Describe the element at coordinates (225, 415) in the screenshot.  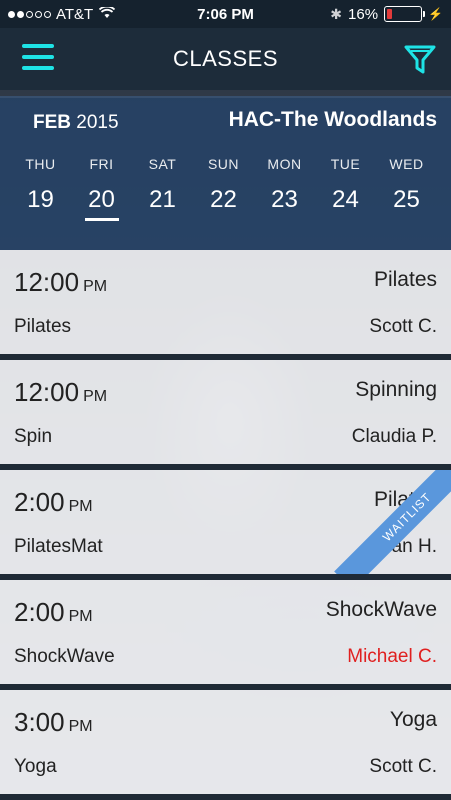
I see `class-row: 12:00 PM Spinning Spin Claudia P.` at that location.